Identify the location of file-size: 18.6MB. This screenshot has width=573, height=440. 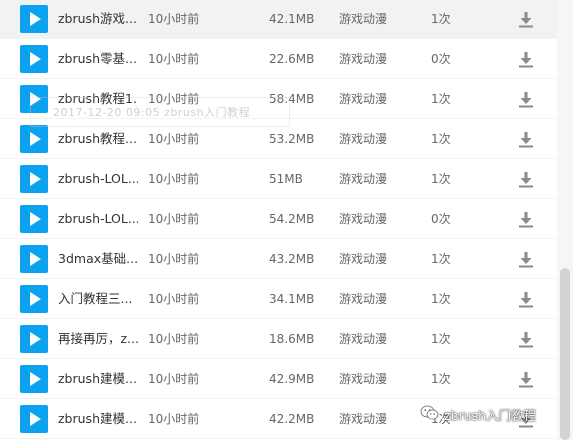
(292, 339).